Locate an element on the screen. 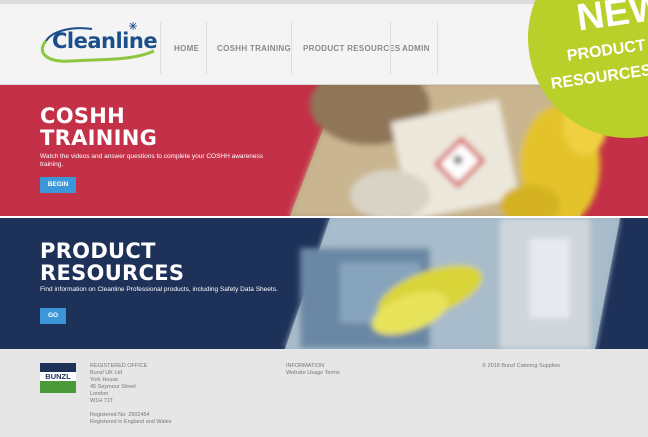  logo-text: Cleanline is located at coordinates (105, 41).